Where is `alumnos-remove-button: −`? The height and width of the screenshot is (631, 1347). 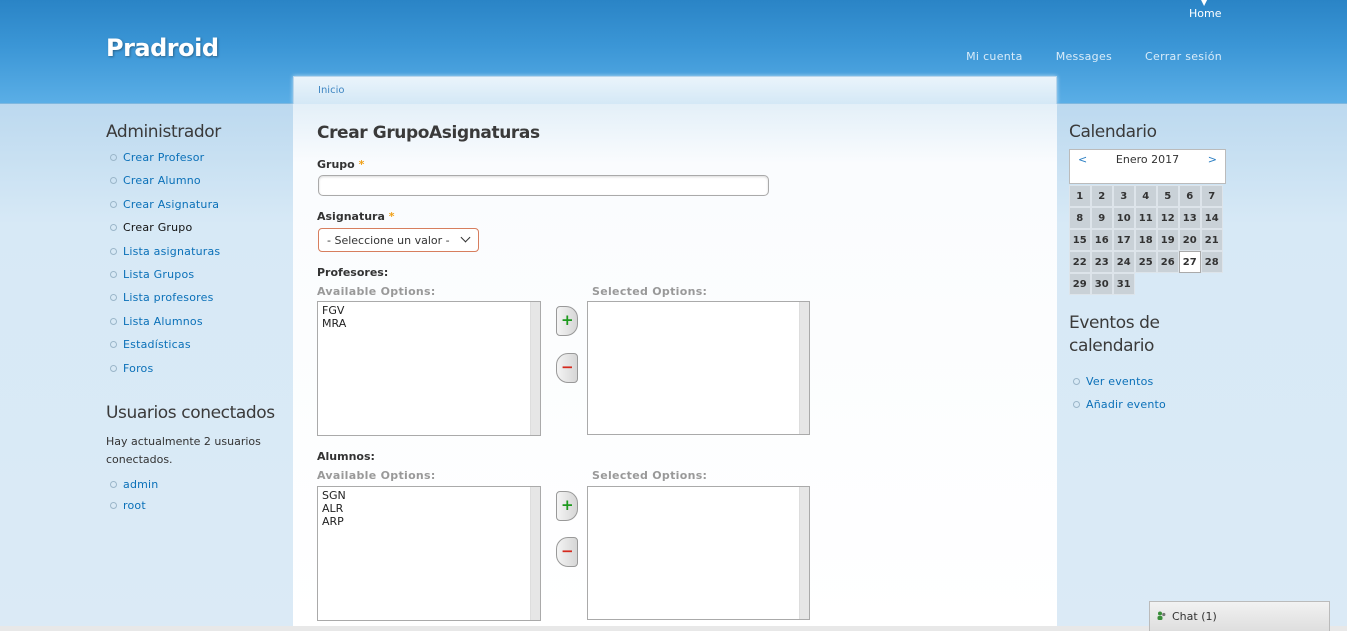 alumnos-remove-button: − is located at coordinates (567, 552).